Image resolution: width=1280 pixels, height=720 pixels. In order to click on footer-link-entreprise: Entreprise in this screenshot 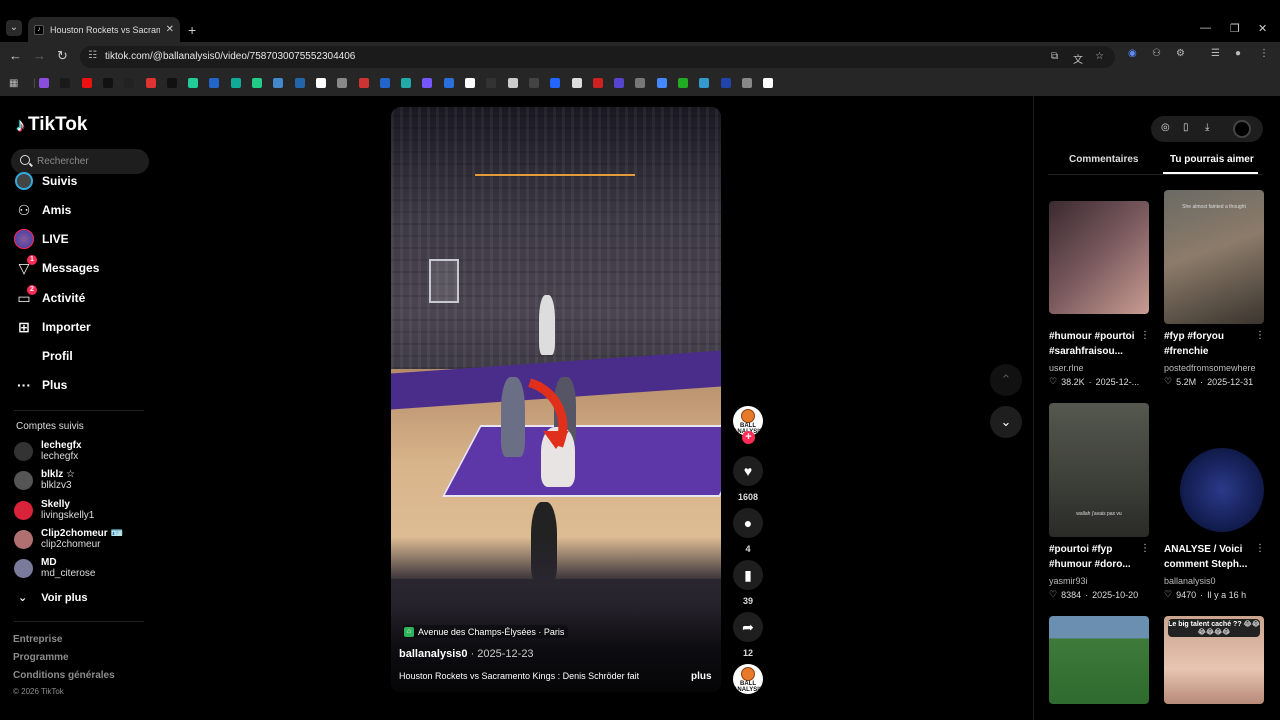, I will do `click(37, 639)`.